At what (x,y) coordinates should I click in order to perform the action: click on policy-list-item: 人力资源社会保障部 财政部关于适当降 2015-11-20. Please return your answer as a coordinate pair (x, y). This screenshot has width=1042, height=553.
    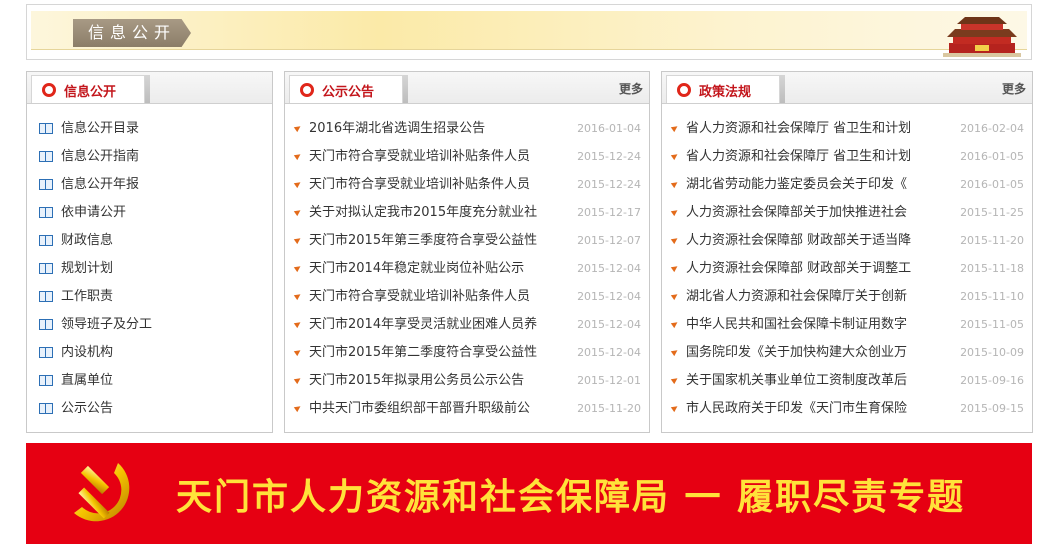
    Looking at the image, I should click on (847, 245).